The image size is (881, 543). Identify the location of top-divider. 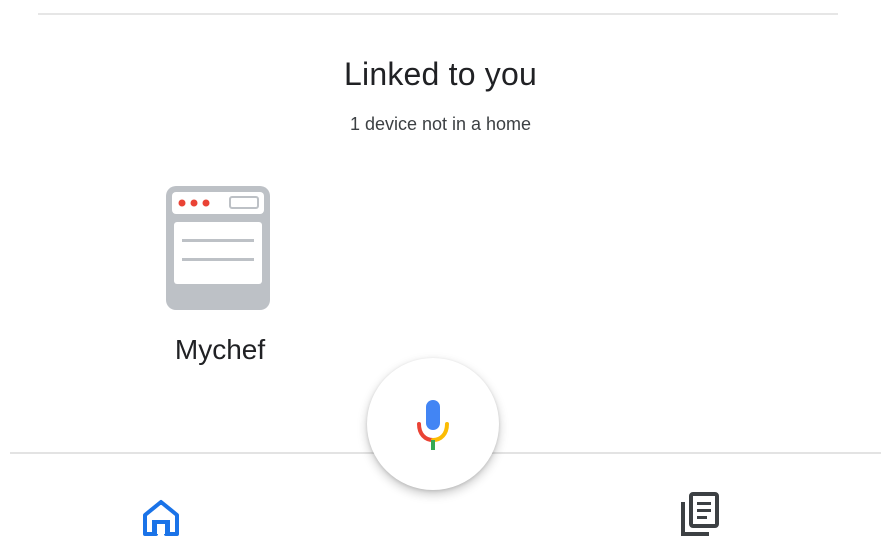
(438, 14).